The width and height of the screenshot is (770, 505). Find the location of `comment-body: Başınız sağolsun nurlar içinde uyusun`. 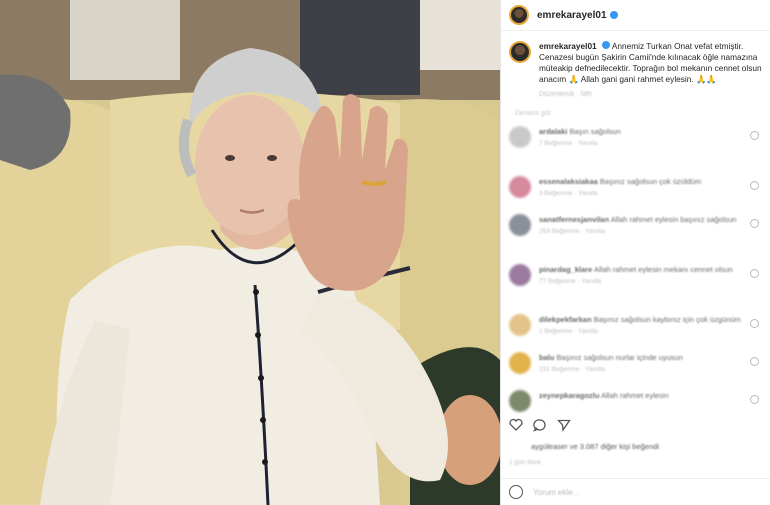

comment-body: Başınız sağolsun nurlar içinde uyusun is located at coordinates (619, 357).